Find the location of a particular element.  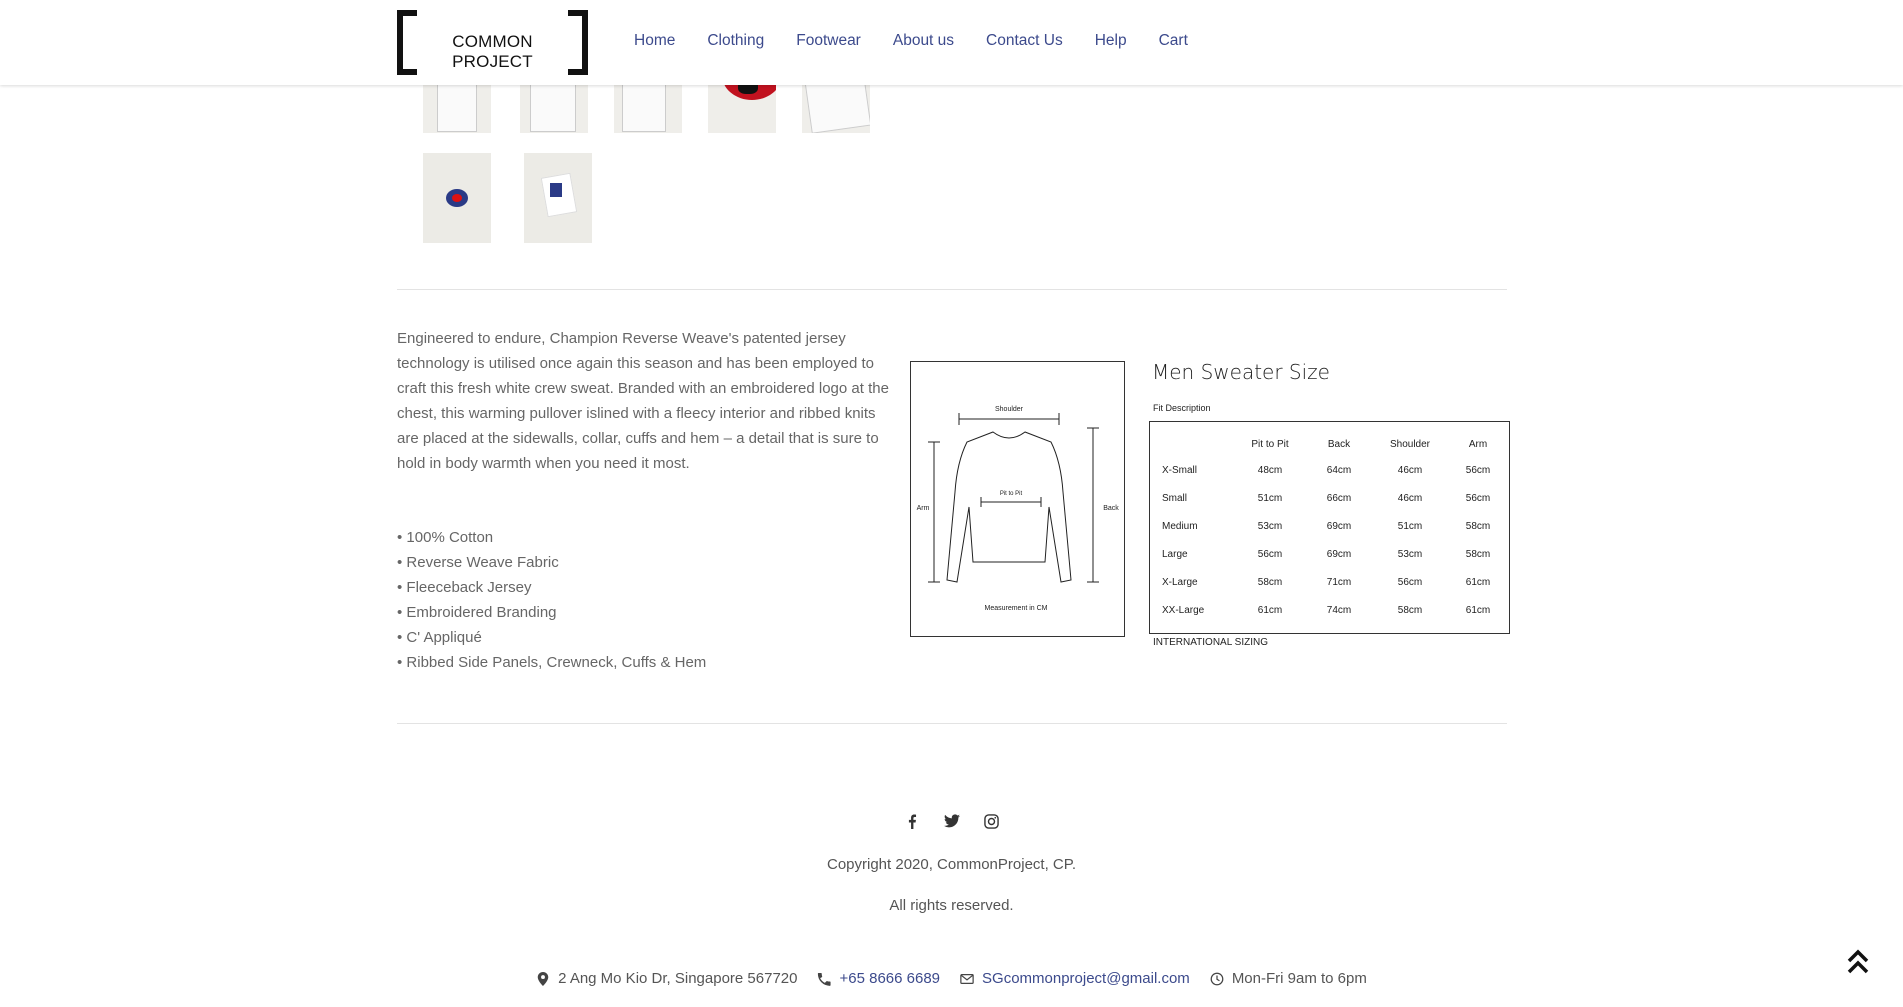

rights-text: All rights reserved. is located at coordinates (951, 905).